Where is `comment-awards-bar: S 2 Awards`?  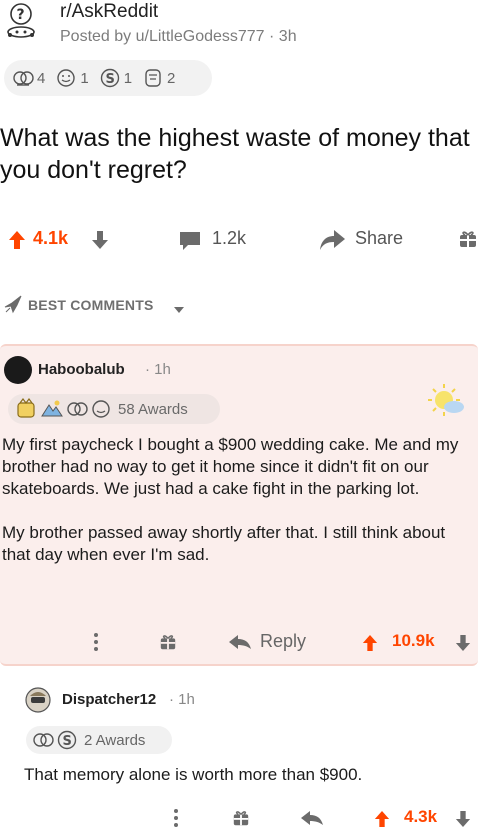
comment-awards-bar: S 2 Awards is located at coordinates (99, 740).